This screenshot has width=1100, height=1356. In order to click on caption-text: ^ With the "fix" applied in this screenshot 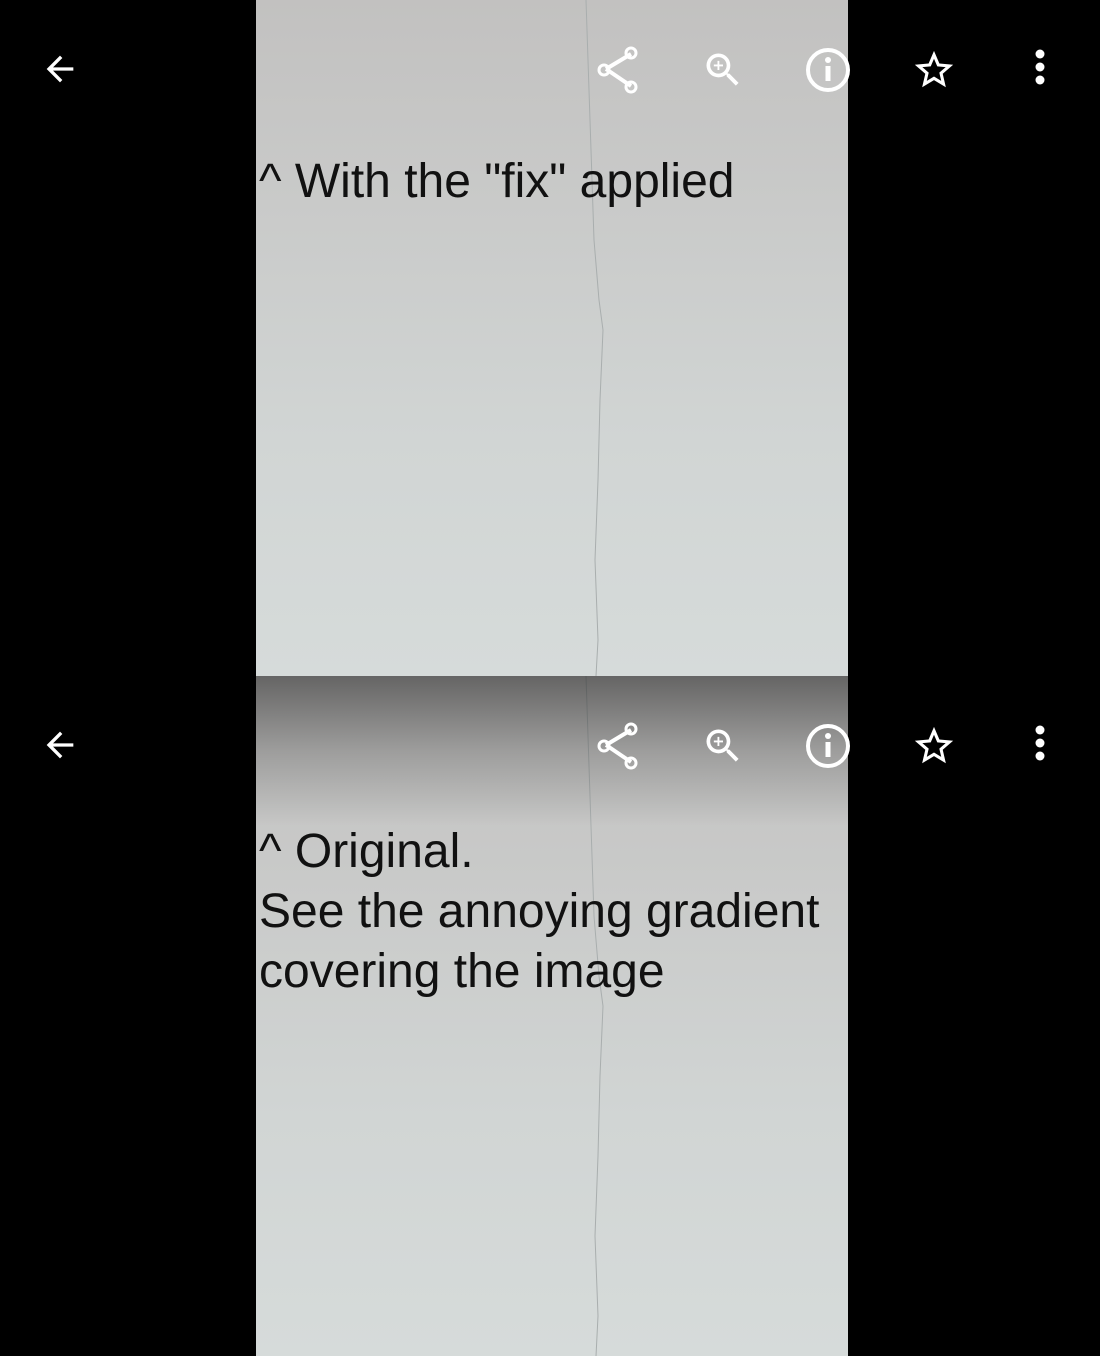, I will do `click(497, 181)`.